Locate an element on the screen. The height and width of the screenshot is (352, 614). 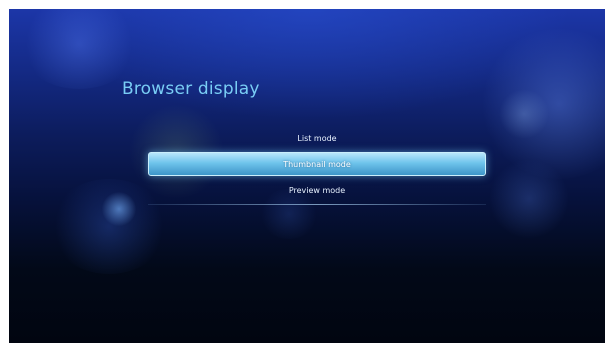
menu-item-list-mode: List mode is located at coordinates (317, 138).